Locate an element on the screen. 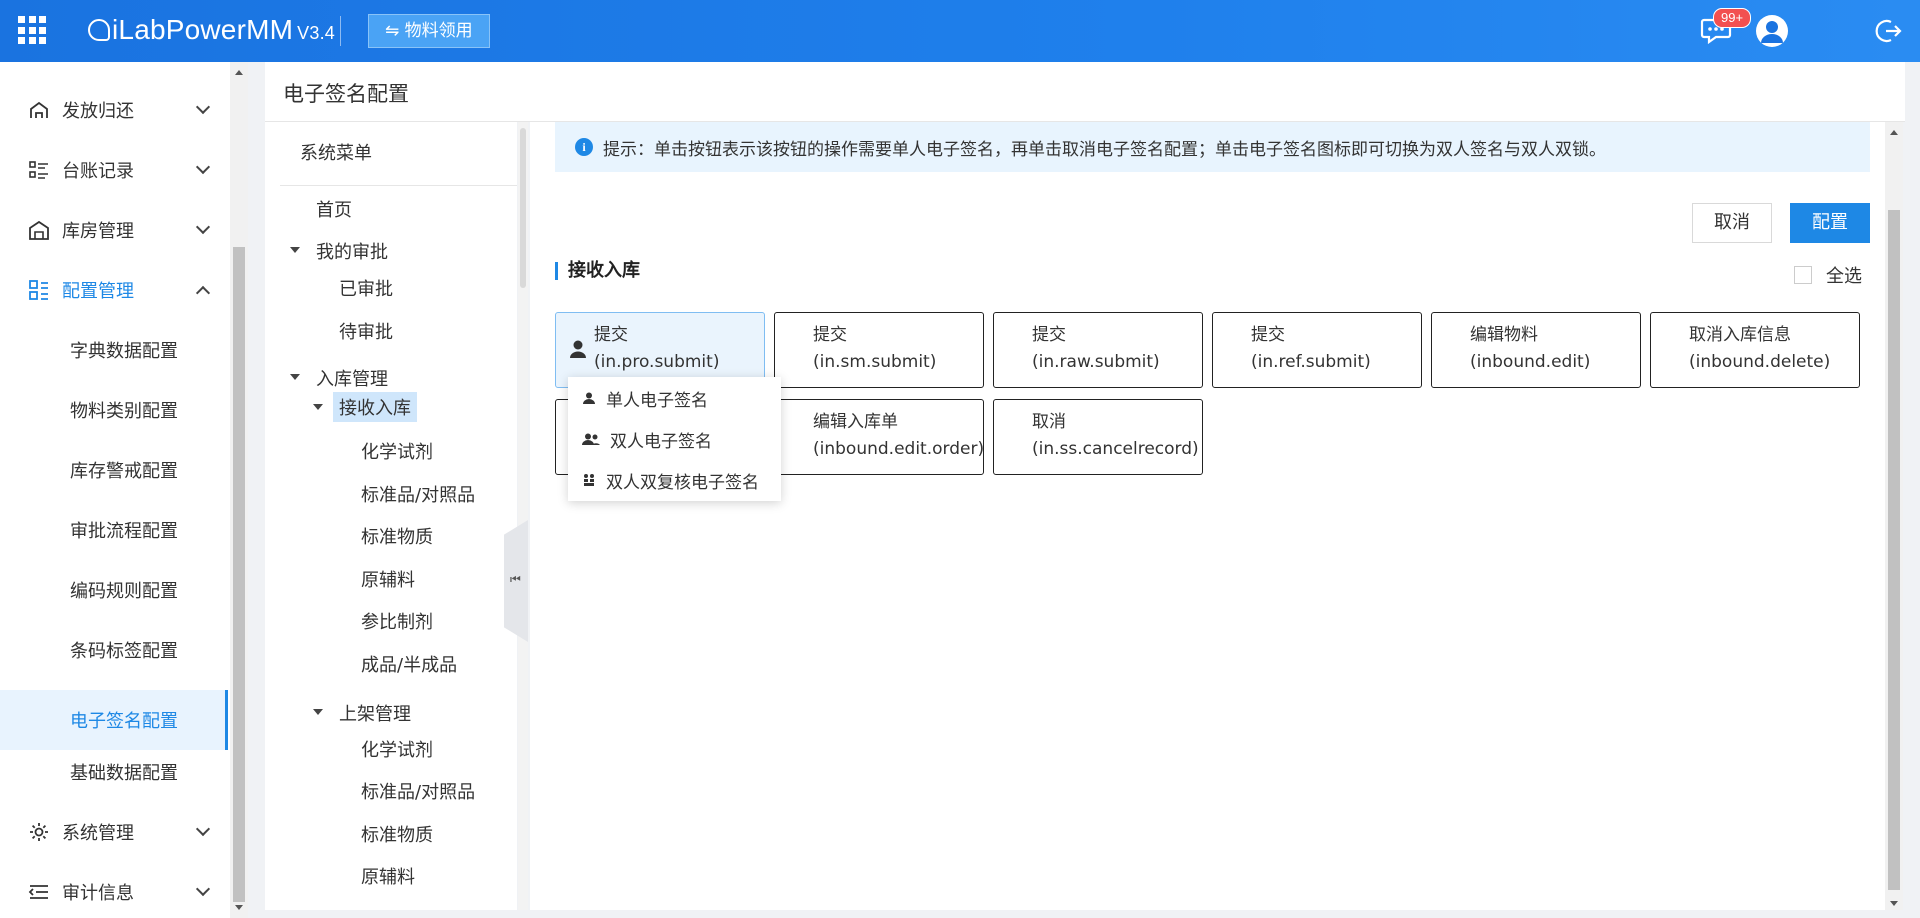  sidebar-item-ledger: 台账记录 is located at coordinates (114, 170).